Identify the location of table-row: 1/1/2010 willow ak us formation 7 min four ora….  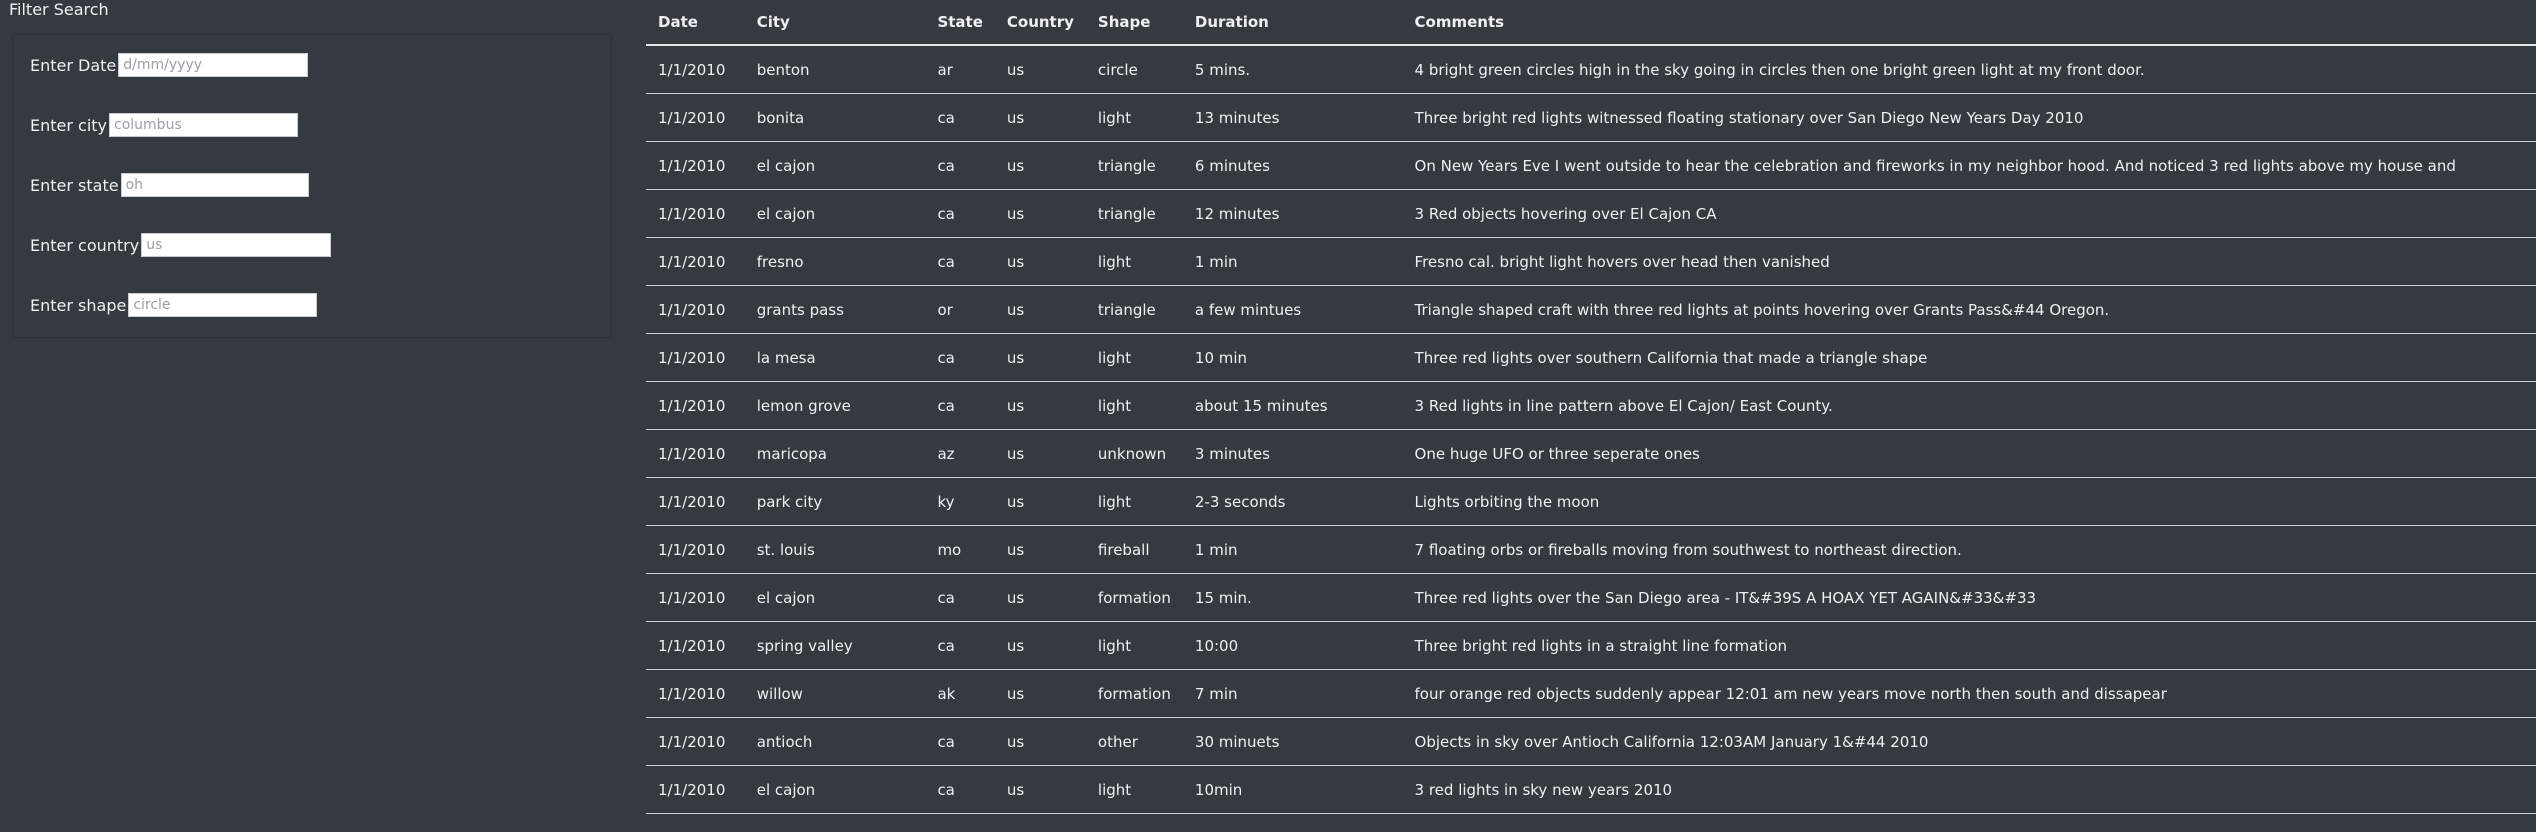
(1591, 693).